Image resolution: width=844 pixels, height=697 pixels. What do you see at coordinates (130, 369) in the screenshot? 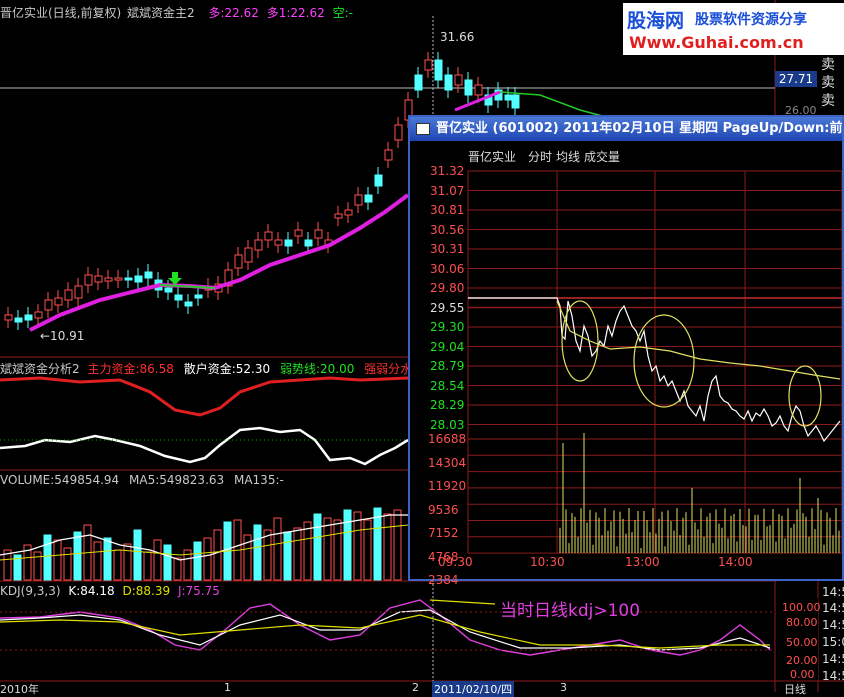
I see `main-fund-value: 主力资金:86.58` at bounding box center [130, 369].